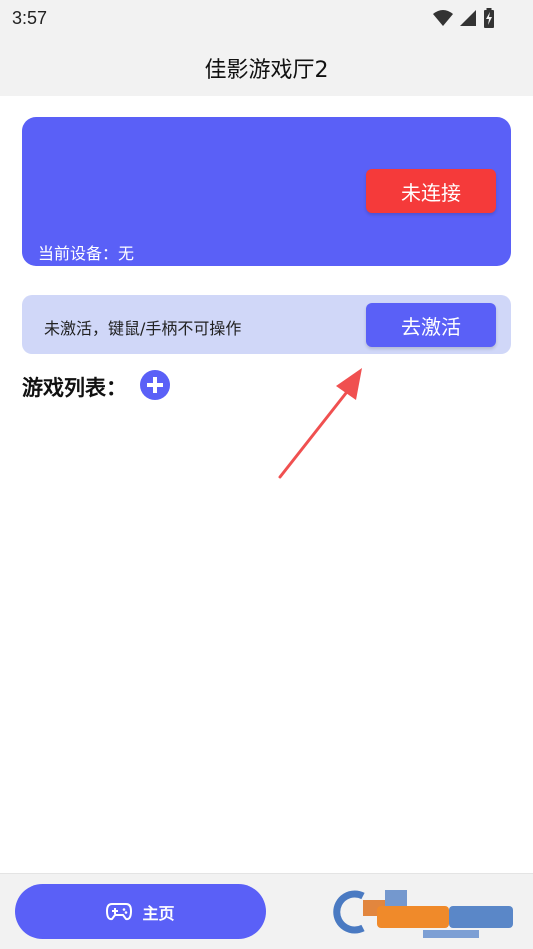  What do you see at coordinates (140, 911) in the screenshot?
I see `home-tab-button: 主页` at bounding box center [140, 911].